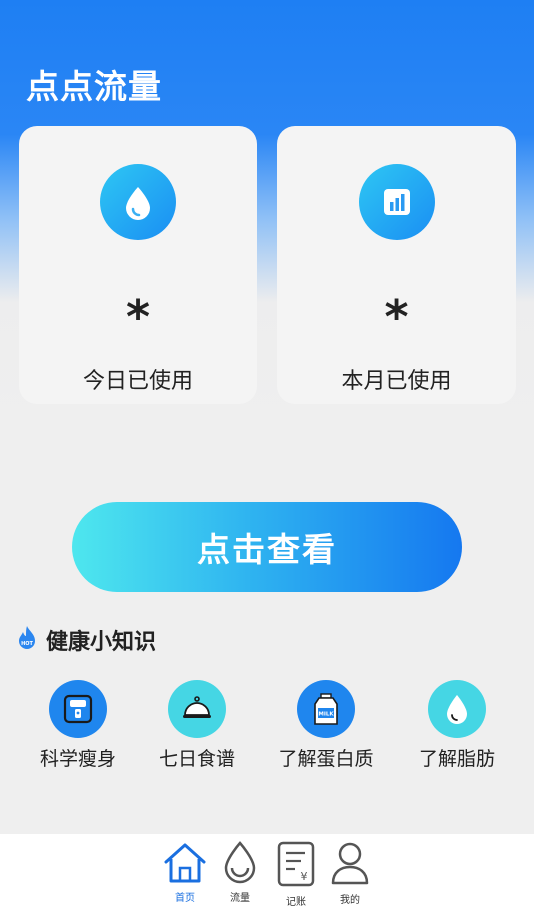 The image size is (534, 912). I want to click on scale-icon, so click(78, 709).